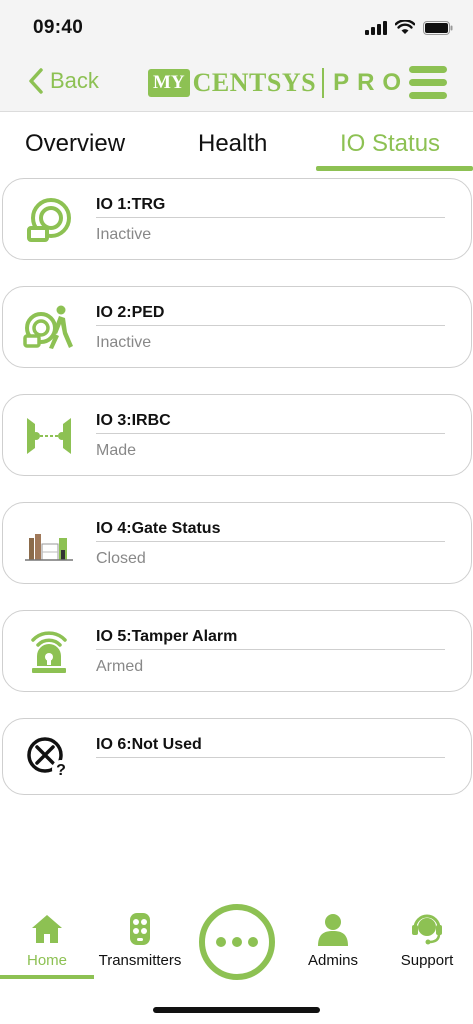 This screenshot has height=1024, width=473. Describe the element at coordinates (49, 328) in the screenshot. I see `pedestrian-icon` at that location.